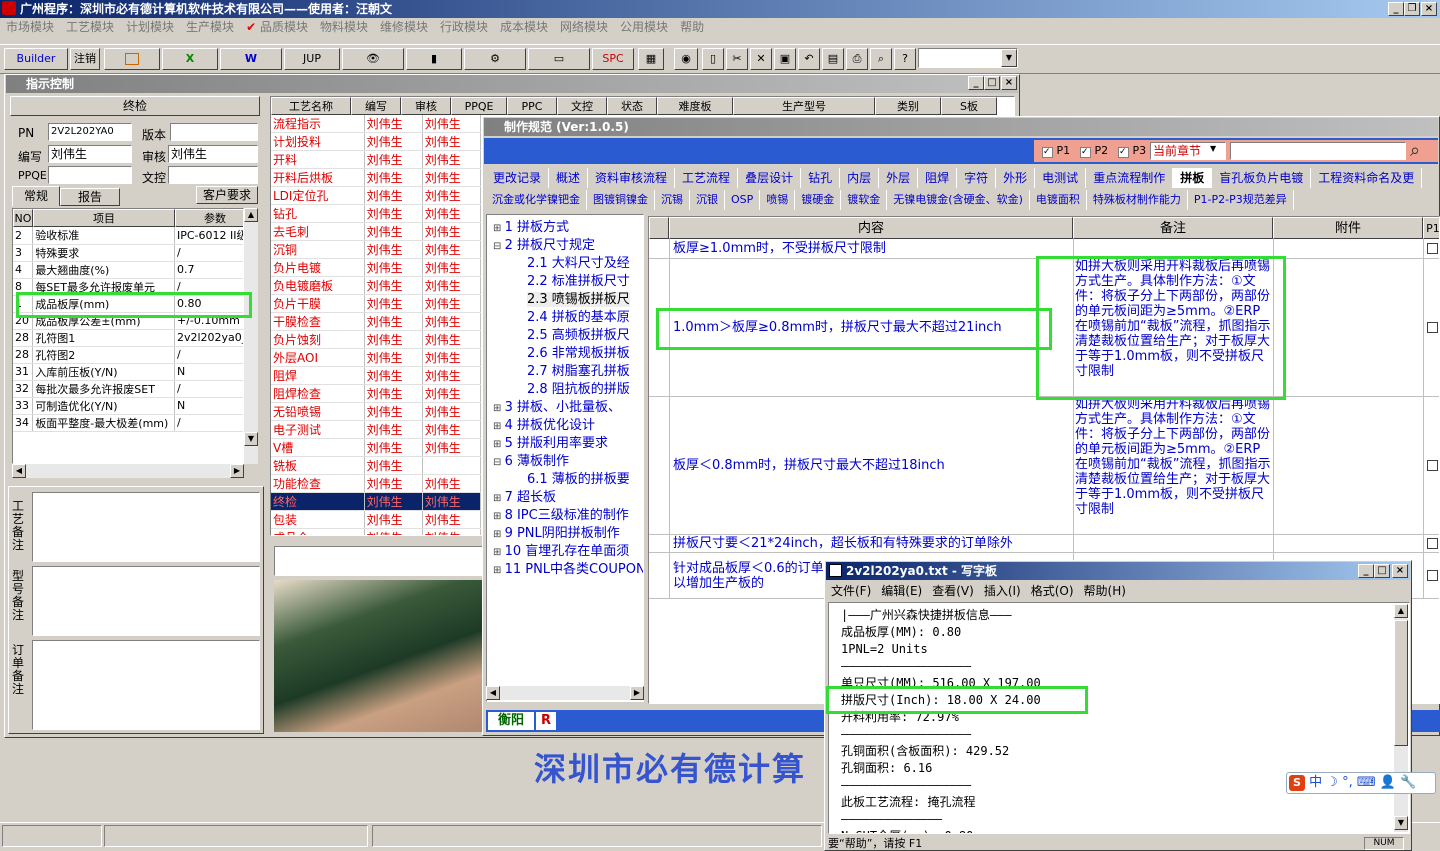 Image resolution: width=1440 pixels, height=851 pixels. I want to click on process-row: 外层AOI 刘伟生 刘伟生, so click(376, 357).